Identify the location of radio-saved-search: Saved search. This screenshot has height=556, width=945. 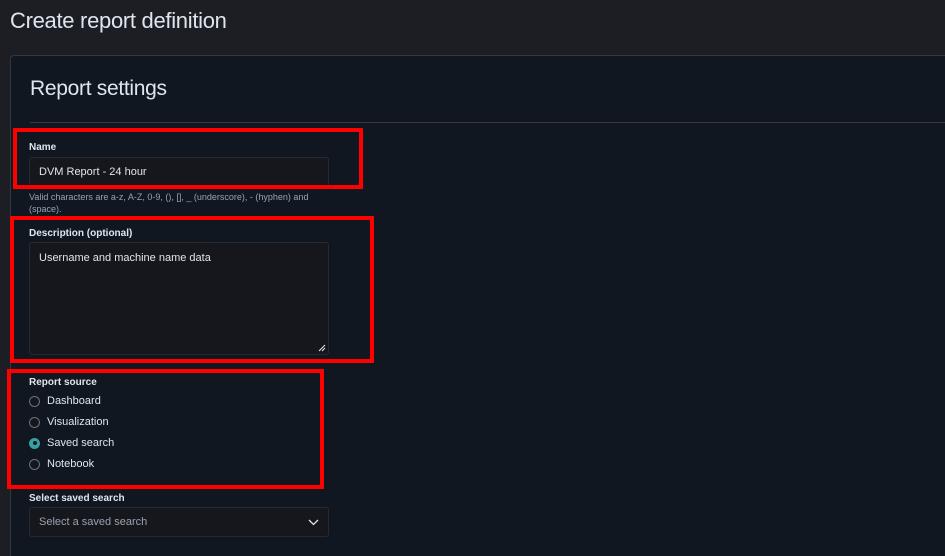
(71, 443).